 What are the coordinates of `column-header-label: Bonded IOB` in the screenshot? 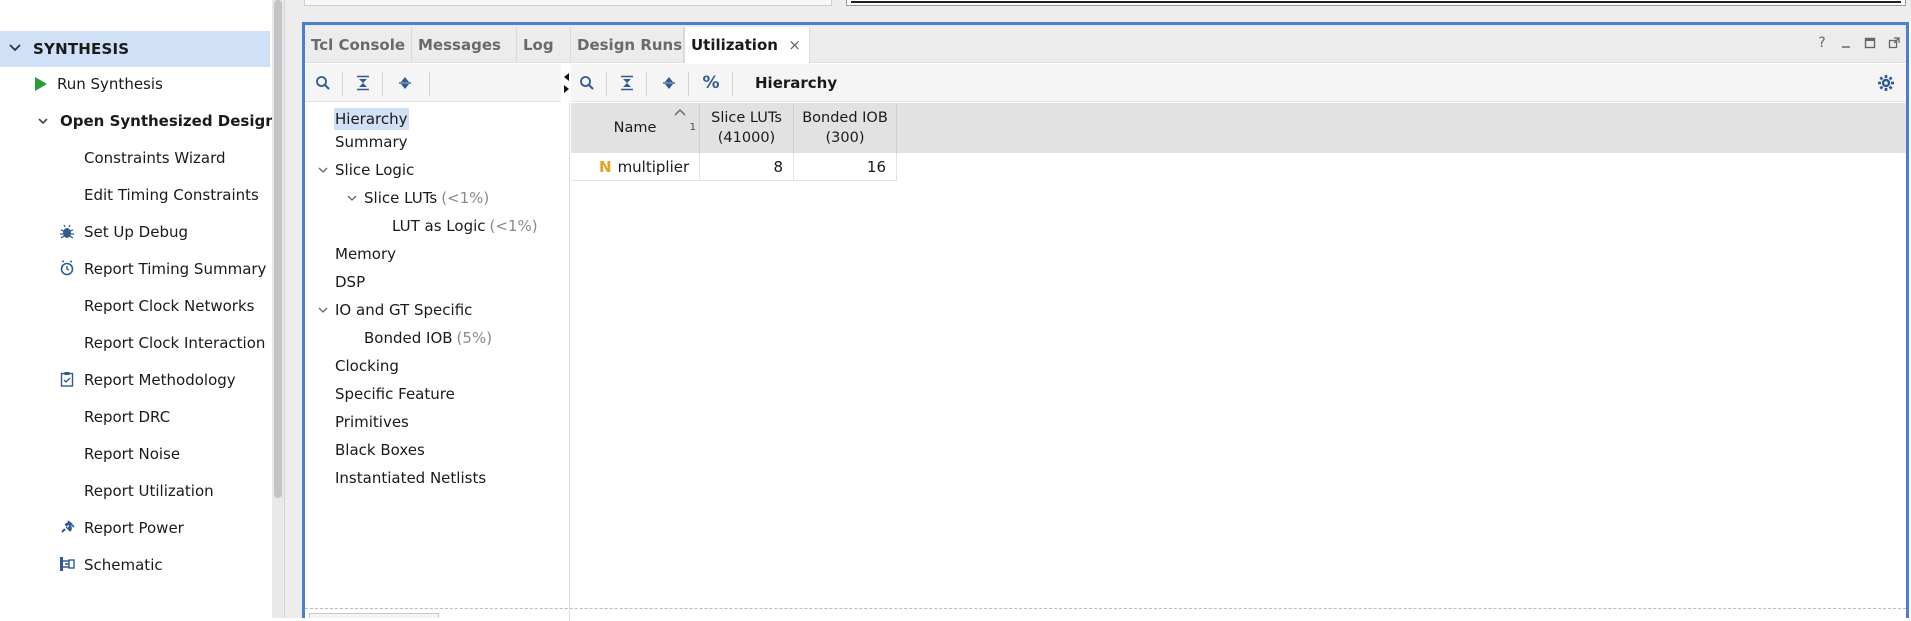 It's located at (845, 118).